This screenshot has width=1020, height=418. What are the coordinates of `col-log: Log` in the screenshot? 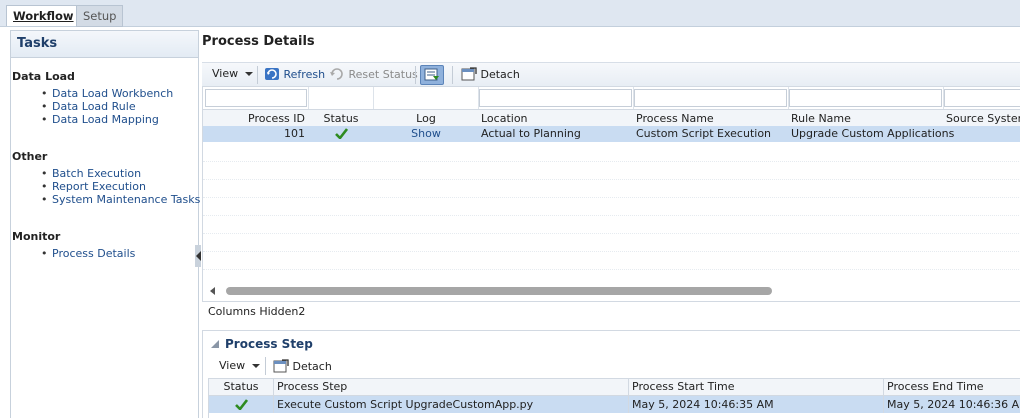 It's located at (426, 118).